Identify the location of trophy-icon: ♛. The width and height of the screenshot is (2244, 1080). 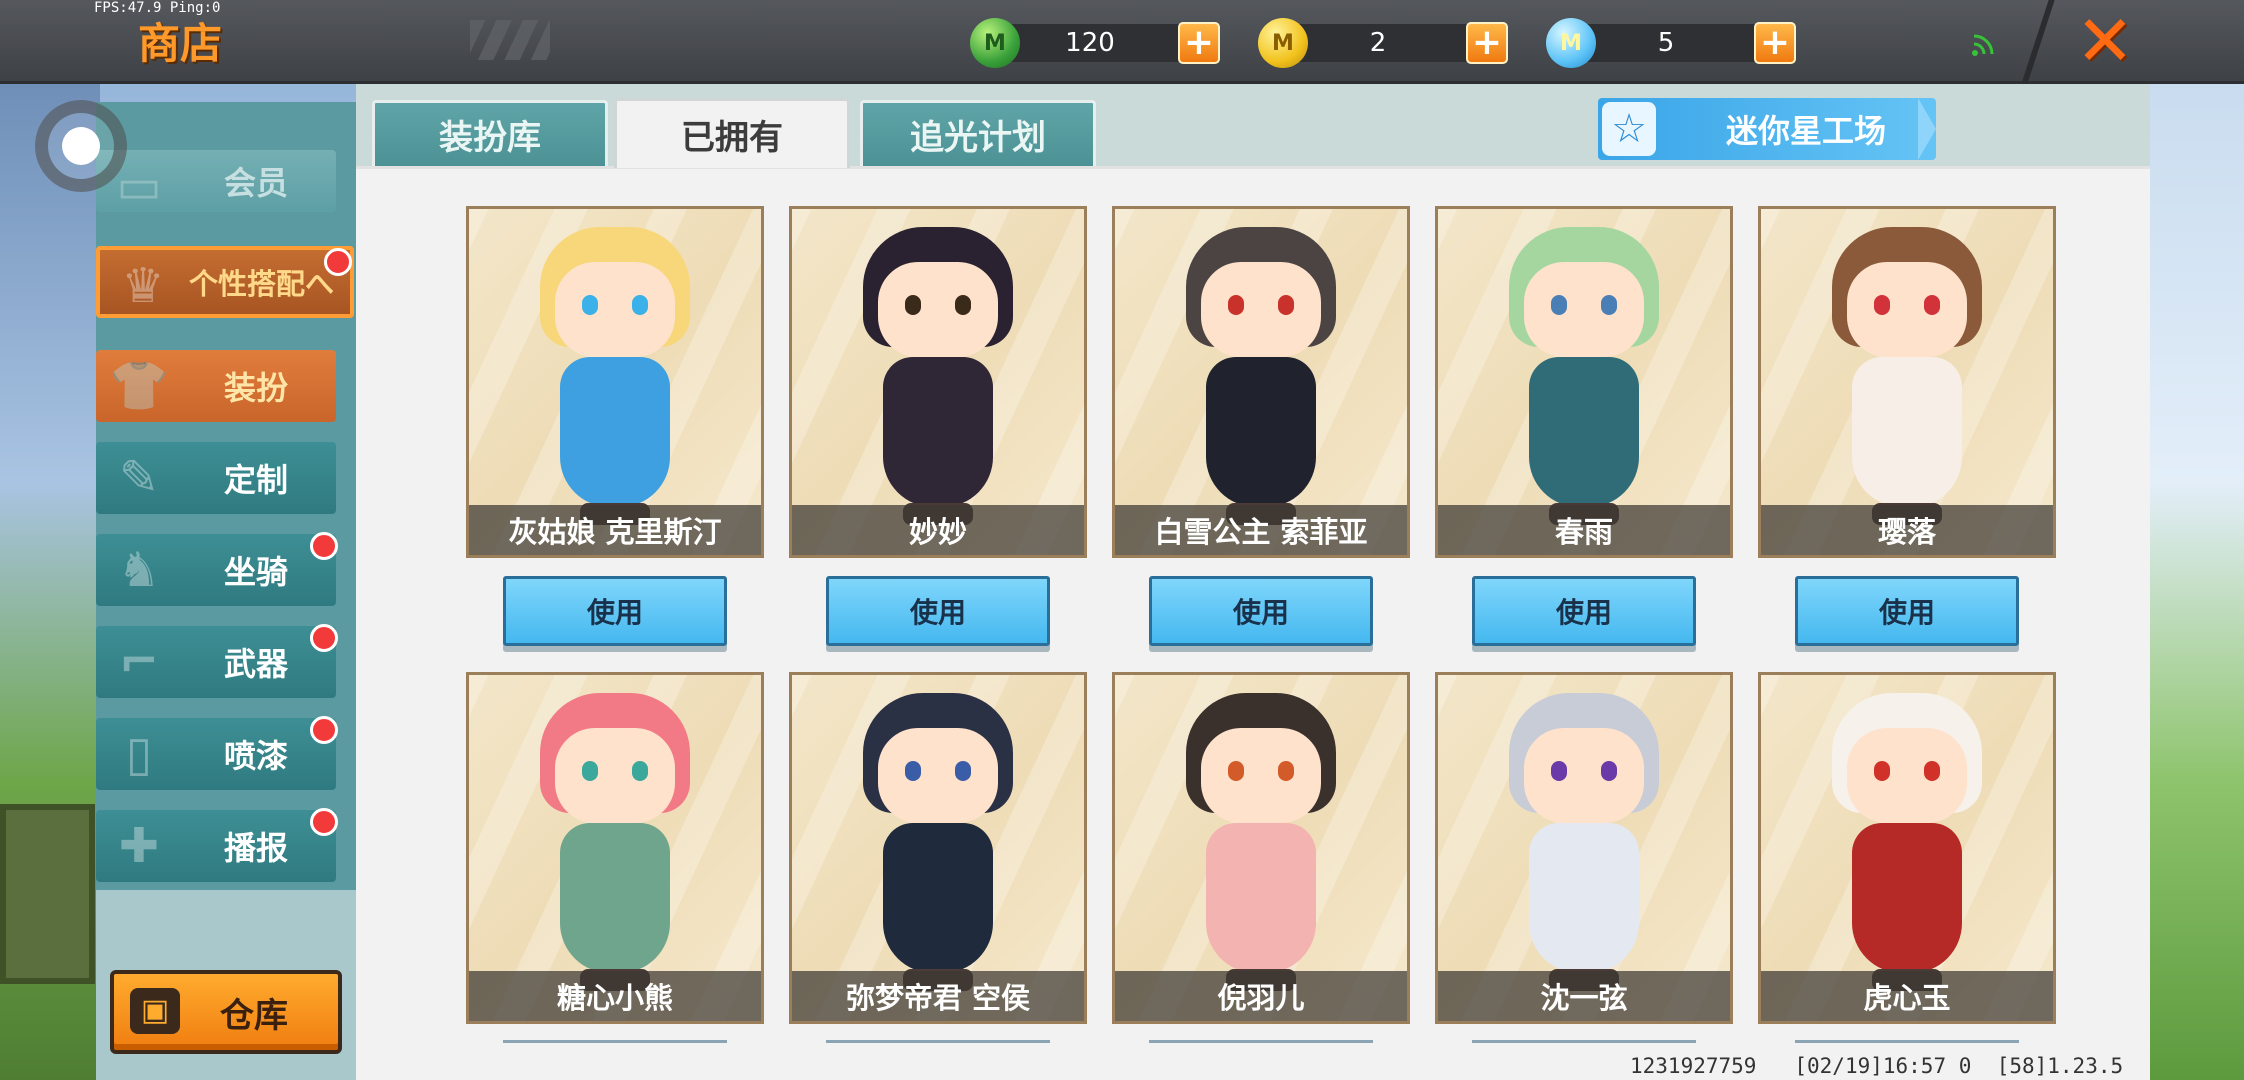
(143, 286).